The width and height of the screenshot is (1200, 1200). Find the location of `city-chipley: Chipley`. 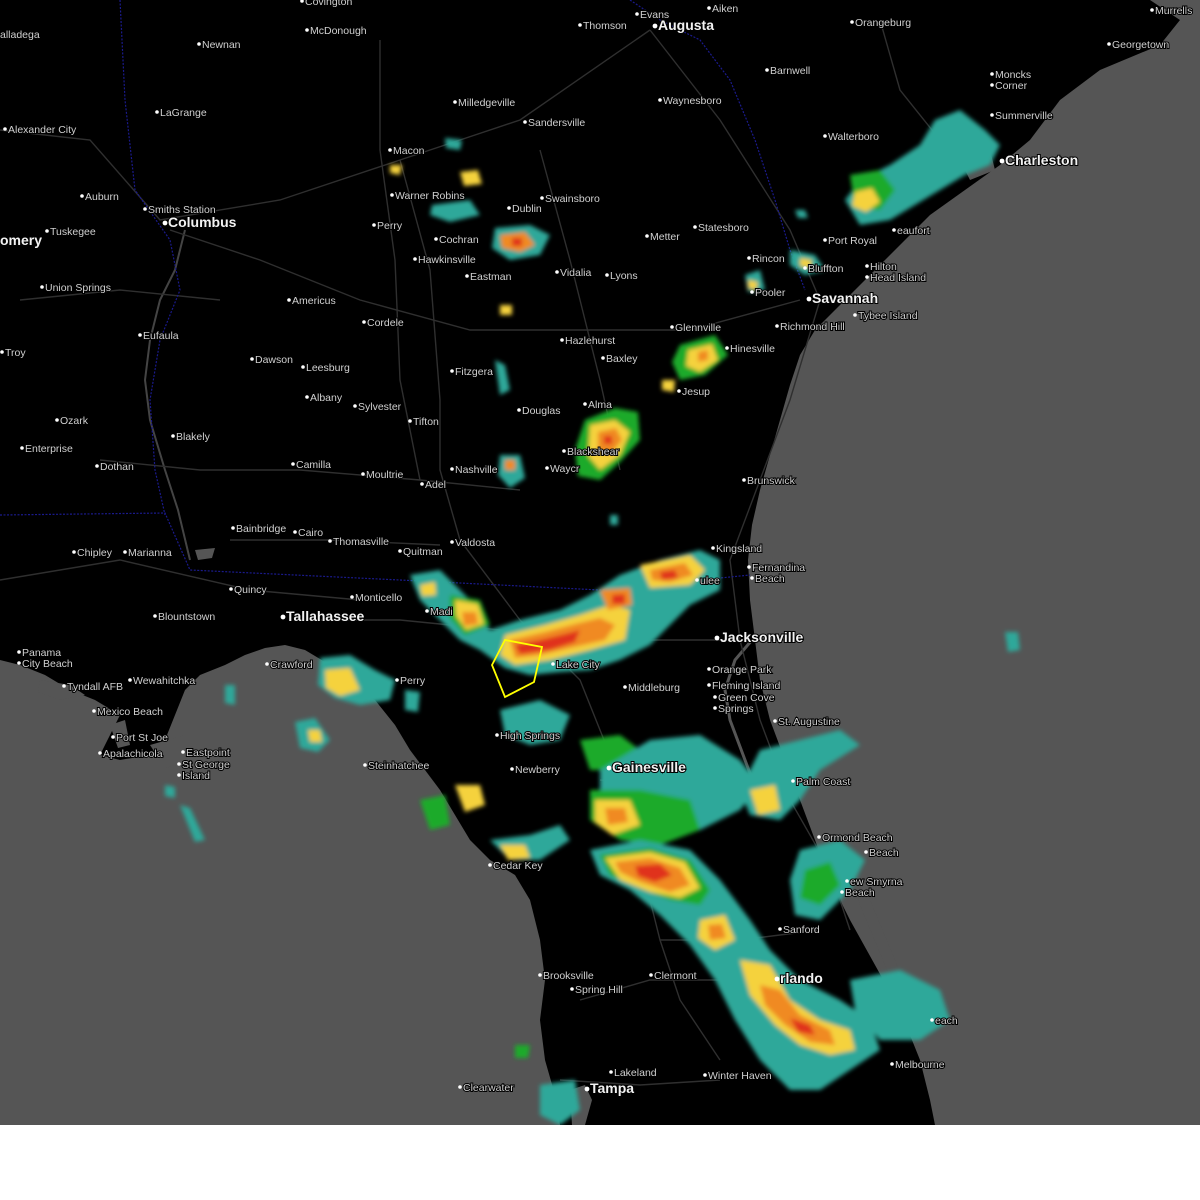

city-chipley: Chipley is located at coordinates (93, 553).